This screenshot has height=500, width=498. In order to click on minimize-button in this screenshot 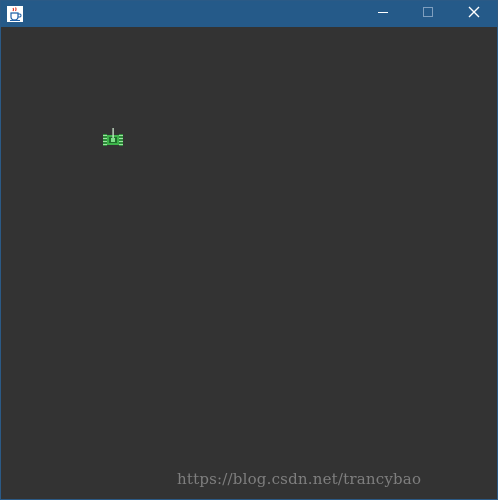, I will do `click(383, 14)`.